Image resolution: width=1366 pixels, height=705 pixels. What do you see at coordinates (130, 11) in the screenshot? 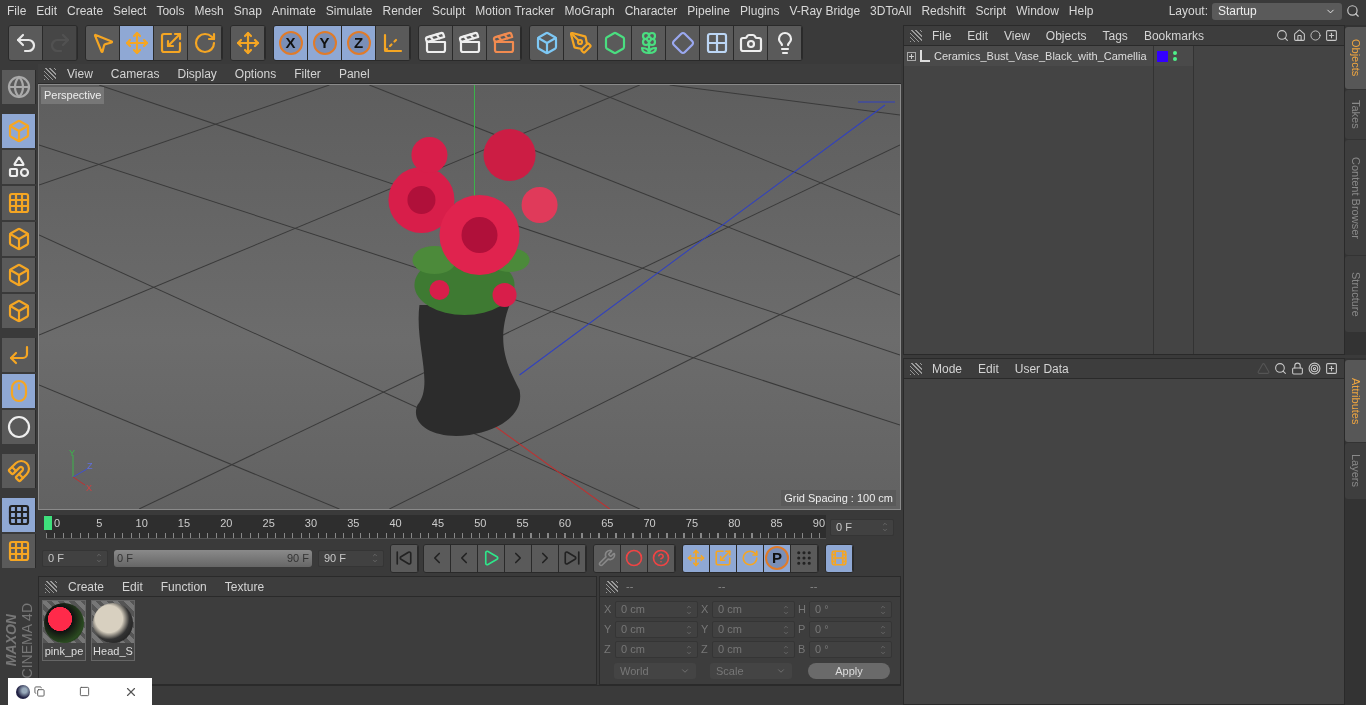
I see `menu-item: Select` at bounding box center [130, 11].